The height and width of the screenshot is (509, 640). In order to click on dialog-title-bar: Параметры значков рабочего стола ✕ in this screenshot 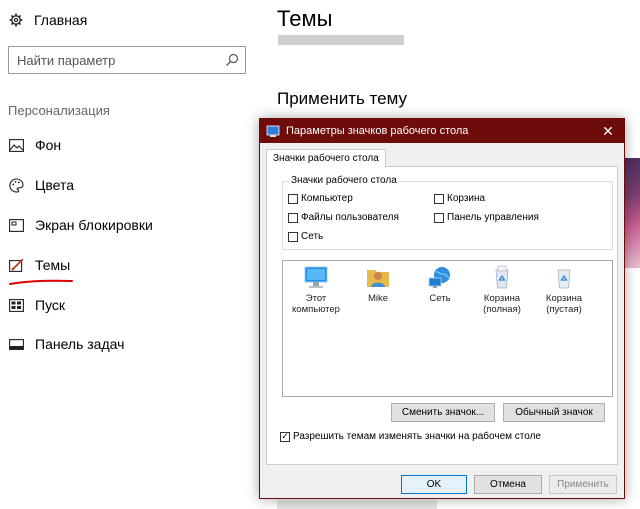, I will do `click(442, 131)`.